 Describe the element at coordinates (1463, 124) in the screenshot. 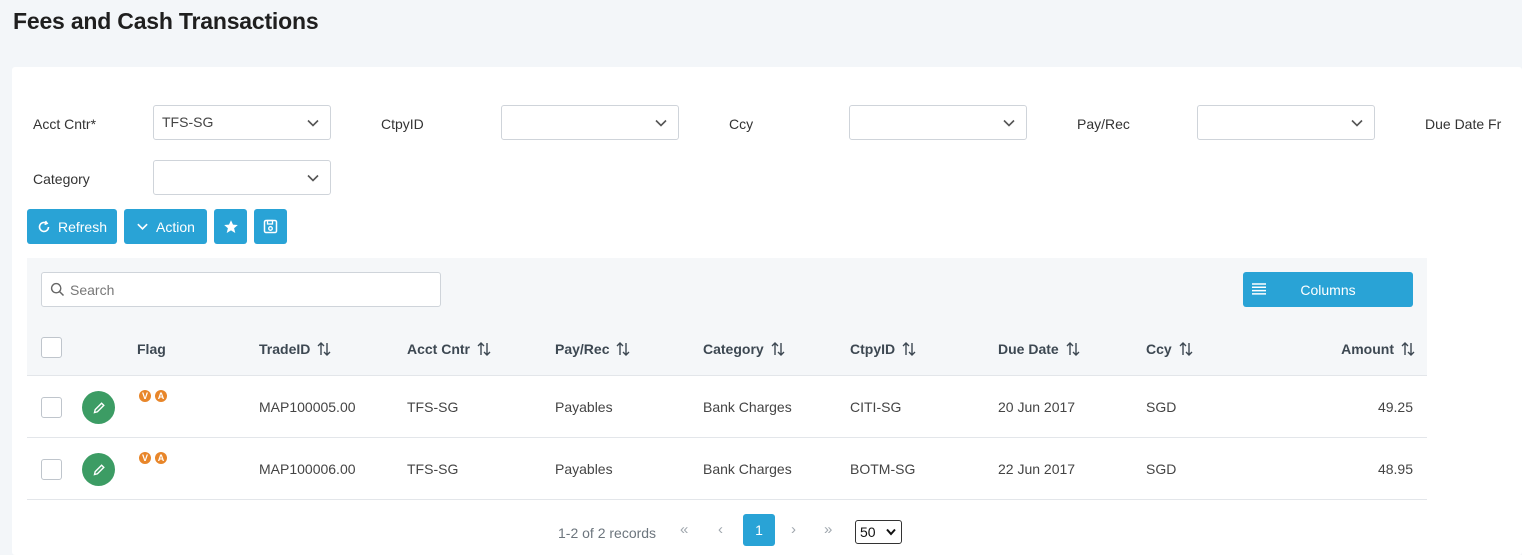

I see `due-date-from-label: Due Date Fr` at that location.